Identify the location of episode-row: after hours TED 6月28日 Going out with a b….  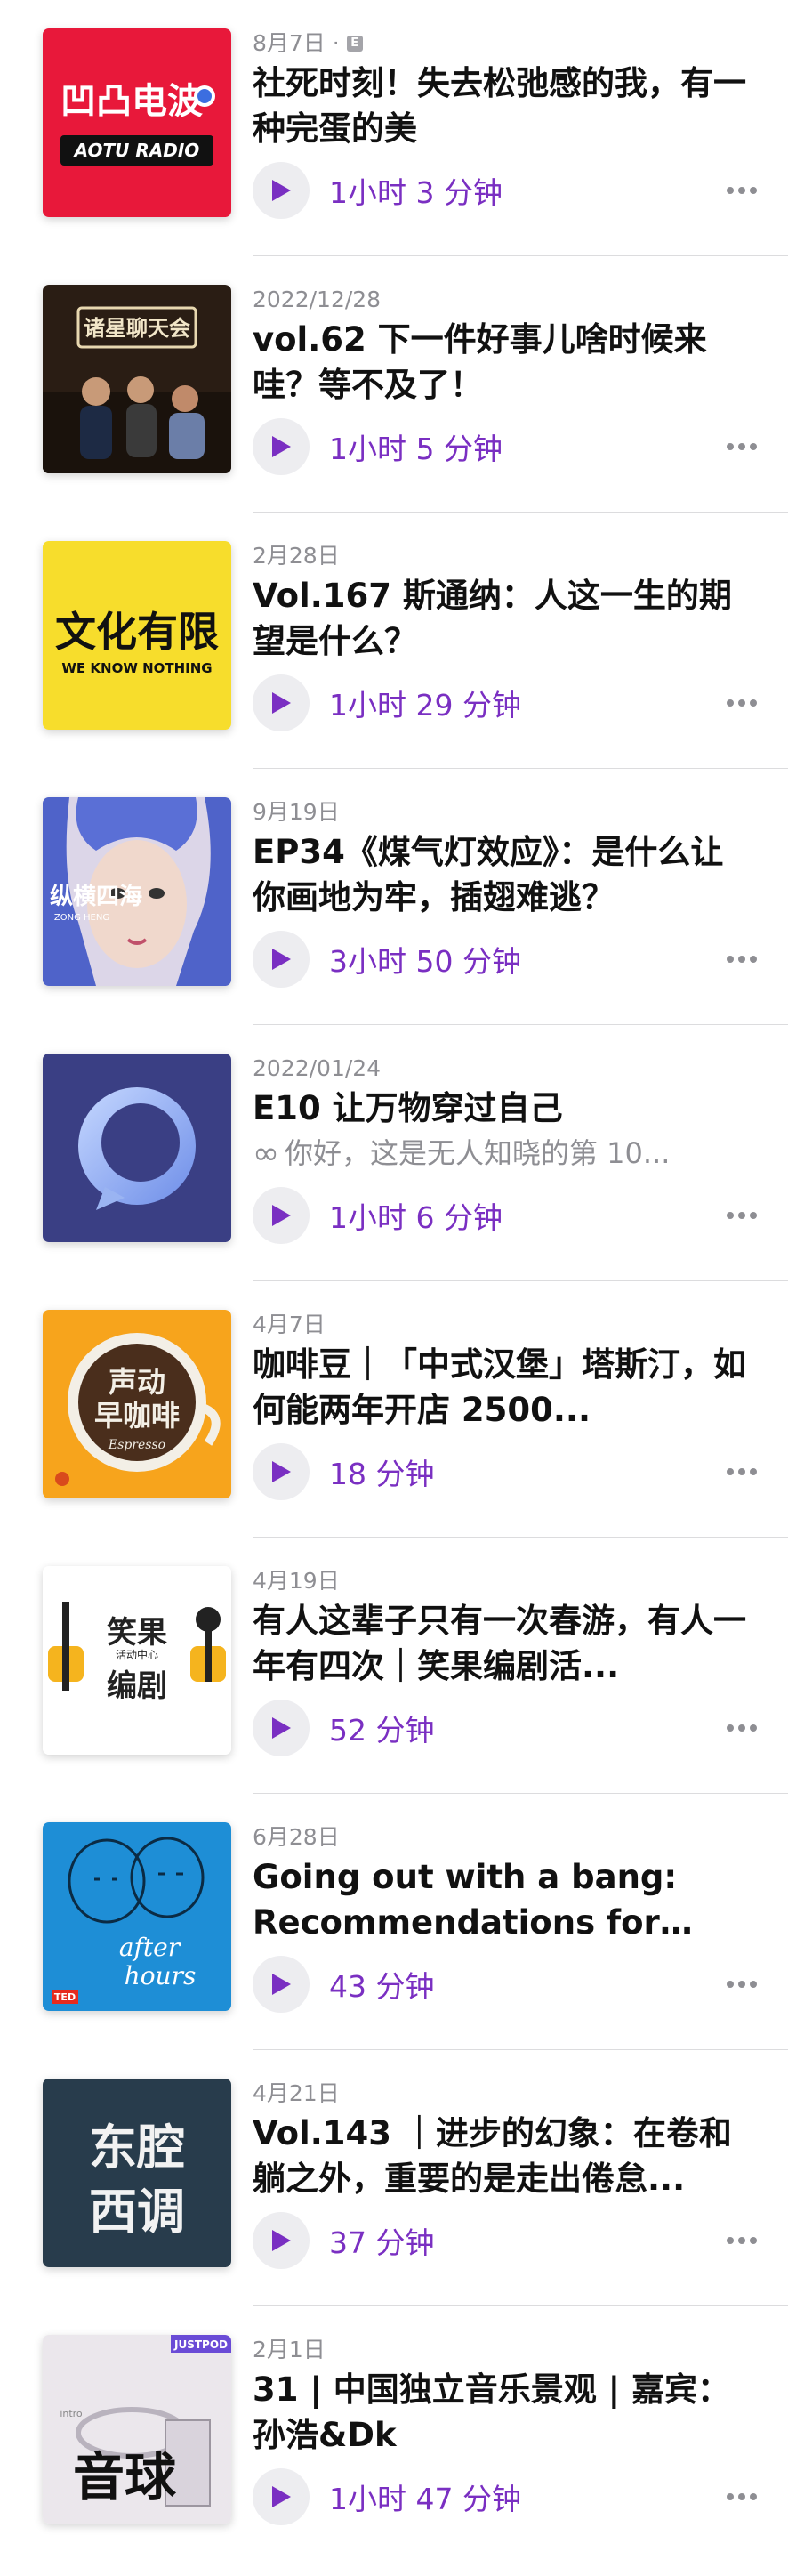
(394, 1922).